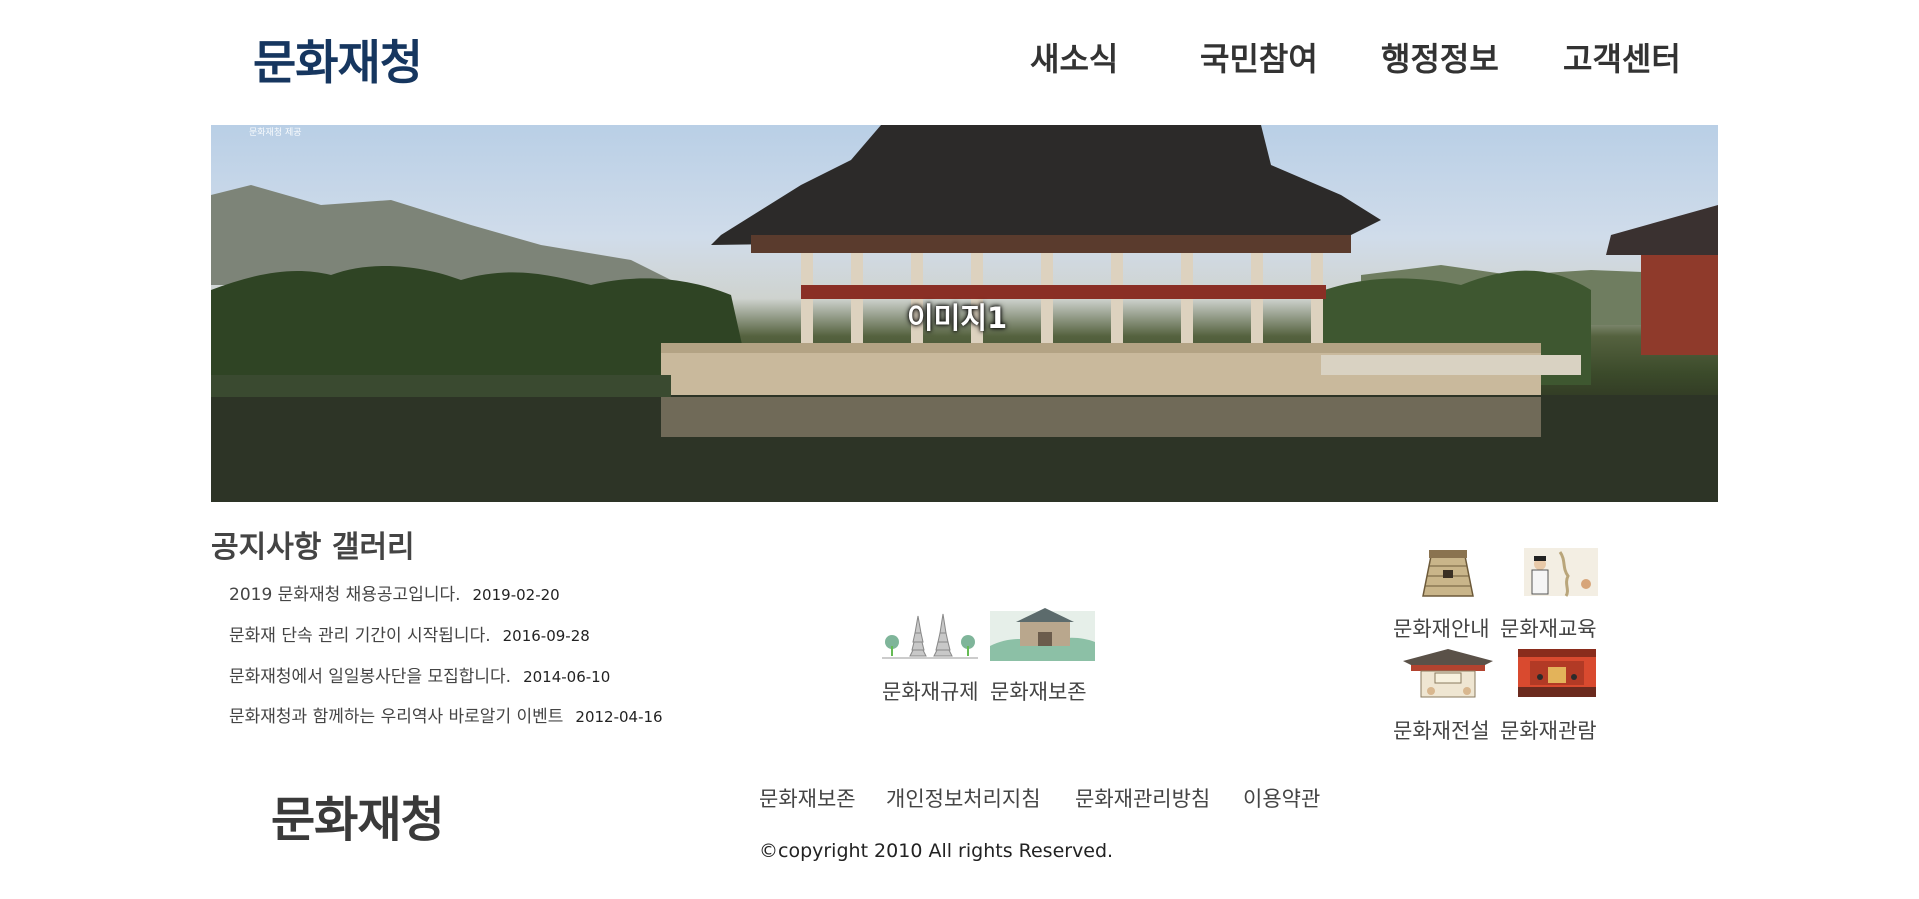  Describe the element at coordinates (1074, 57) in the screenshot. I see `nav-news: 새소식` at that location.